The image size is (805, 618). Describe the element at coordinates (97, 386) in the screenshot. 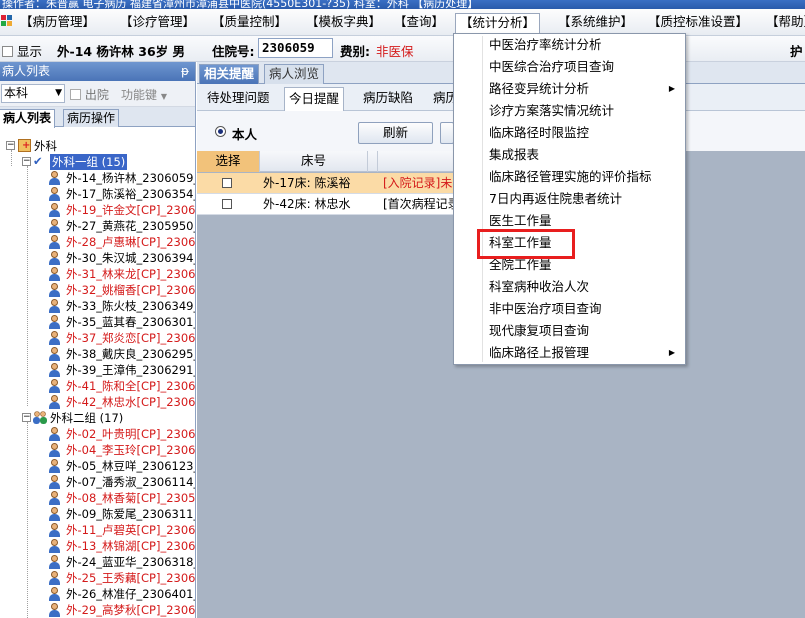

I see `list-item: 外-41_陈和全[CP]_2306` at that location.